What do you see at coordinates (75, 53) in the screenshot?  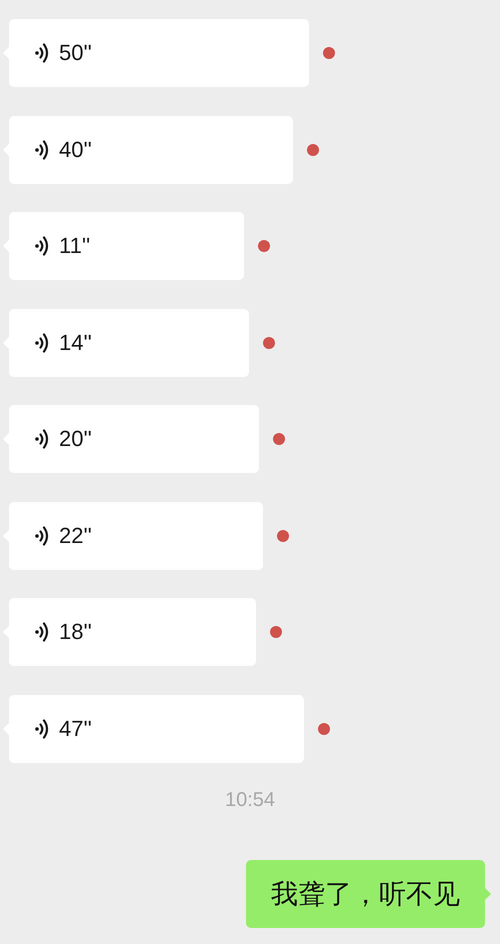 I see `voice-duration: 50''` at bounding box center [75, 53].